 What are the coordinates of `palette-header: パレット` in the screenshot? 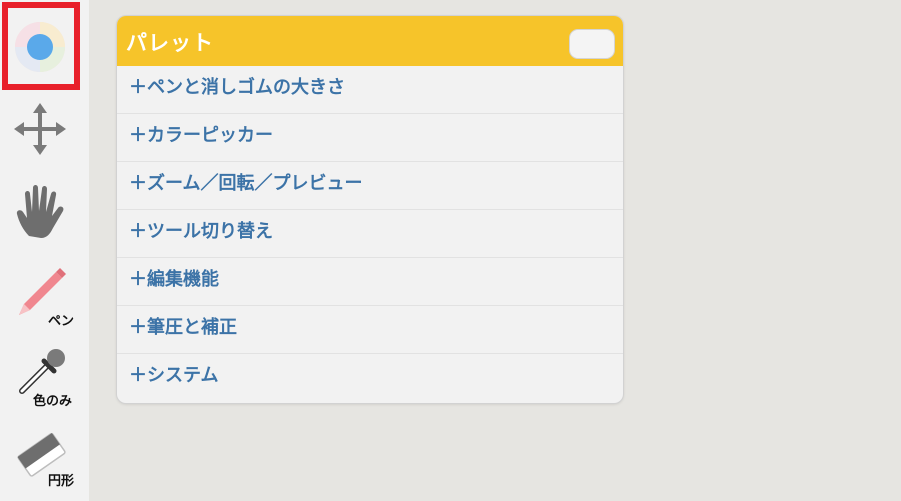 It's located at (370, 41).